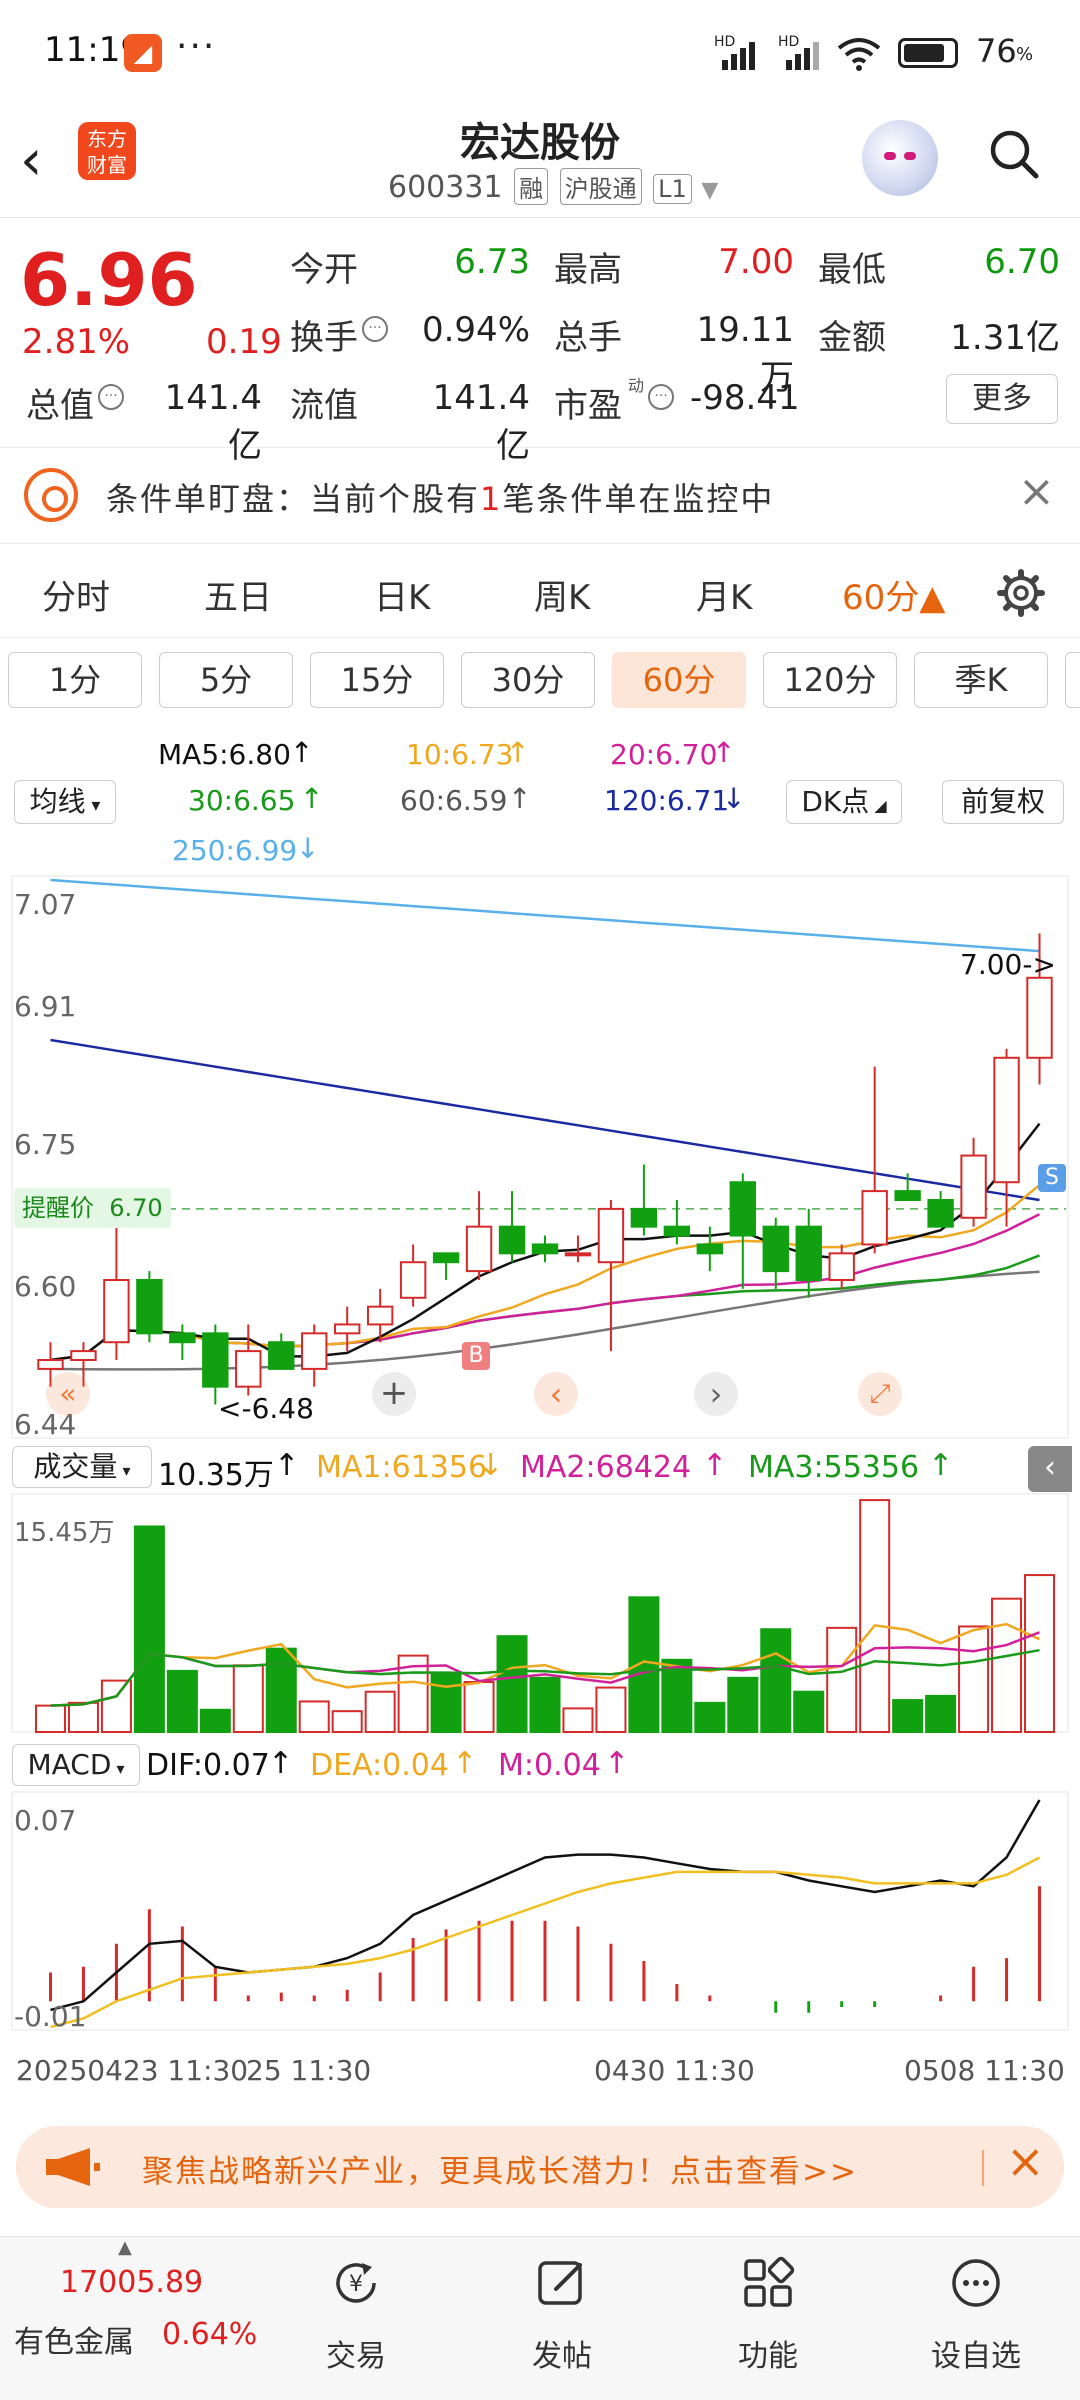 Image resolution: width=1080 pixels, height=2400 pixels. Describe the element at coordinates (476, 1356) in the screenshot. I see `buy-marker: B` at that location.